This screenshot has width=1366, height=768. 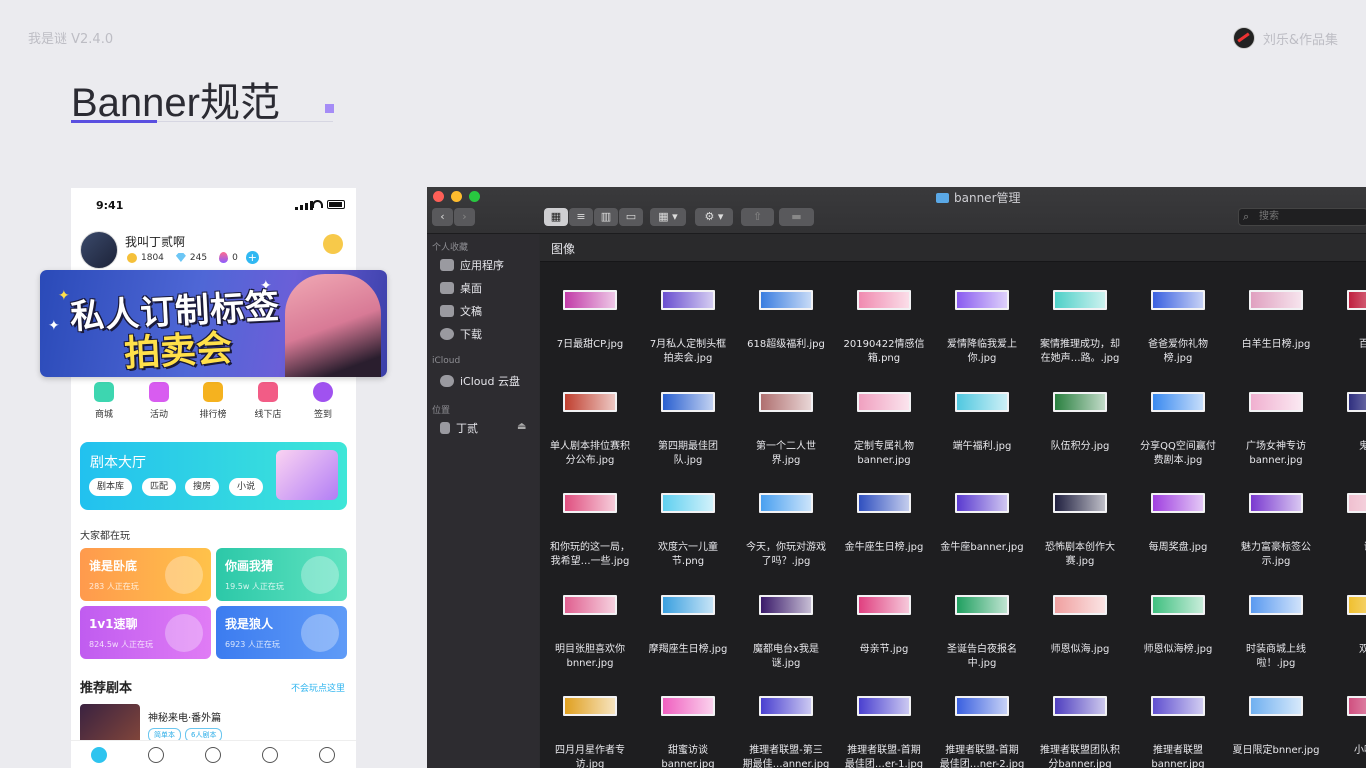 What do you see at coordinates (688, 531) in the screenshot?
I see `file-item: 欢度六一儿童 节.png` at bounding box center [688, 531].